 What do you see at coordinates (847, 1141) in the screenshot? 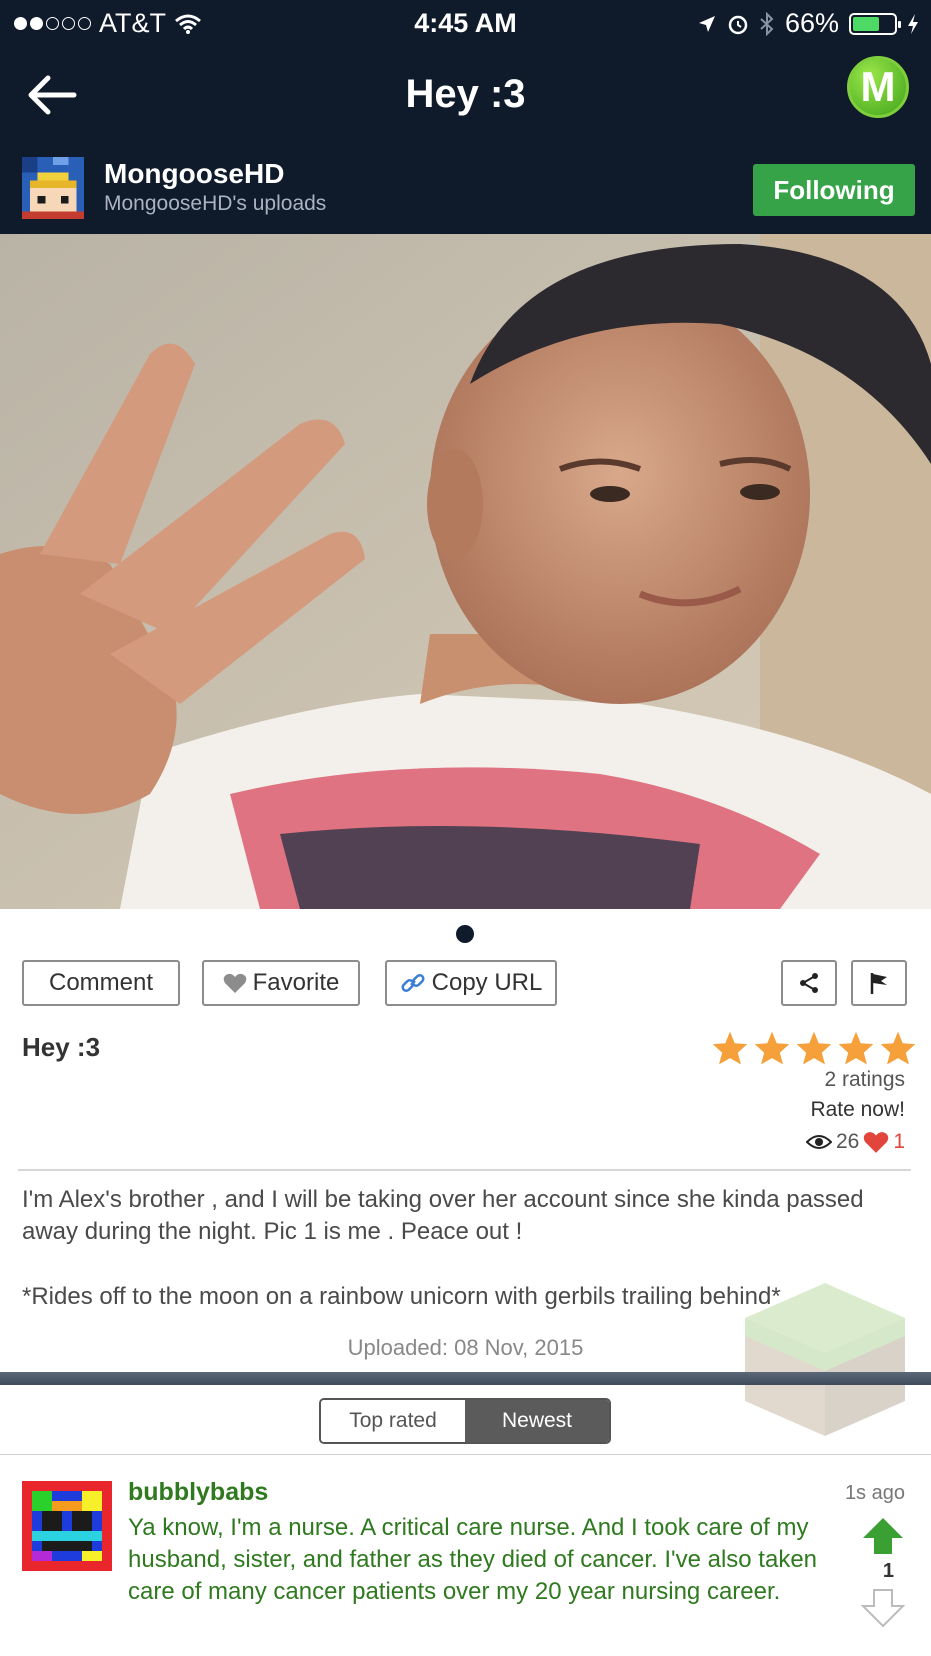
I see `view-count: 26` at bounding box center [847, 1141].